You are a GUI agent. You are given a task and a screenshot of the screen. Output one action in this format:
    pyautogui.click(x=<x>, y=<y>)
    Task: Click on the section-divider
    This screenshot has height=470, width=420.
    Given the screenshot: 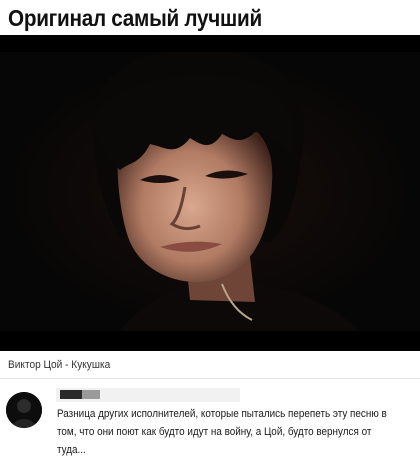 What is the action you would take?
    pyautogui.click(x=210, y=378)
    